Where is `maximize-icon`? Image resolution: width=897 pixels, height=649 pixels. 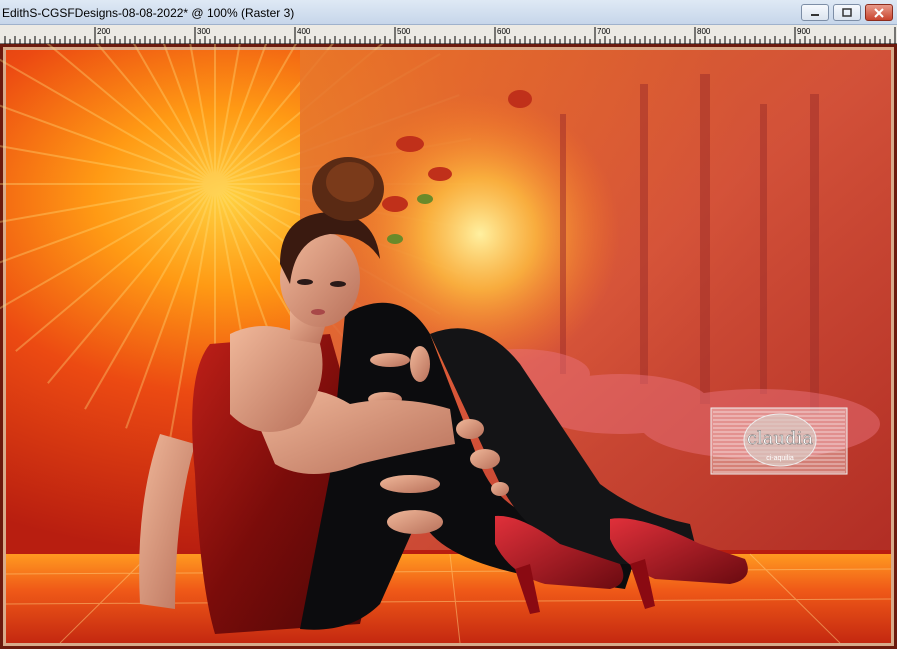
maximize-icon is located at coordinates (847, 12).